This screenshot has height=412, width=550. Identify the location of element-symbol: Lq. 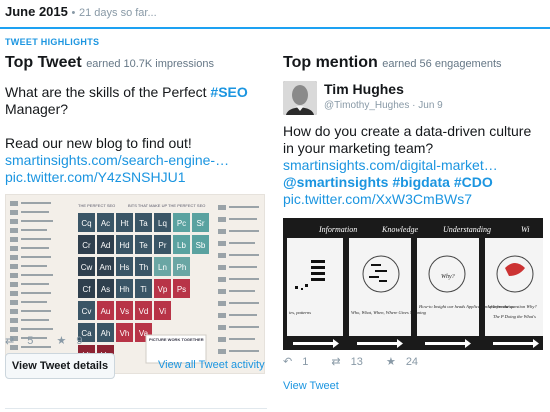
(162, 223).